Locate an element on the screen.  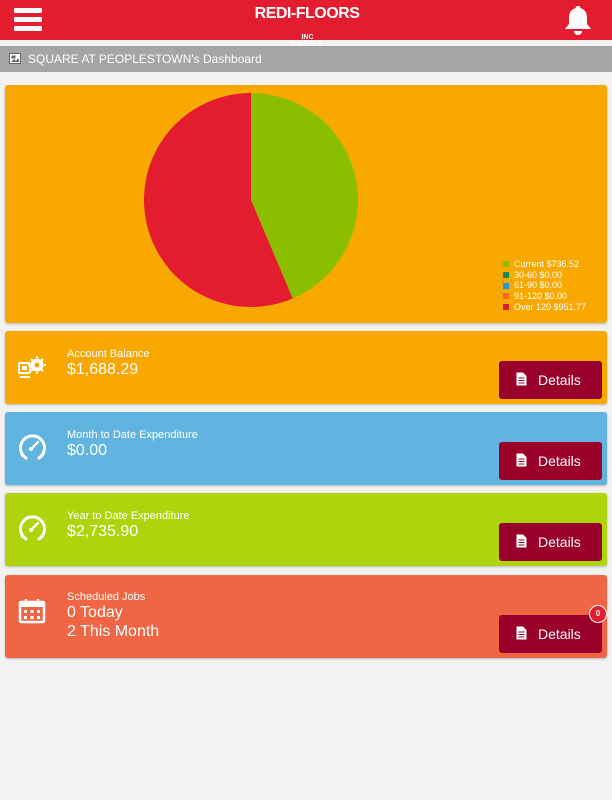
scheduled-jobs-today: 0 Today is located at coordinates (95, 612).